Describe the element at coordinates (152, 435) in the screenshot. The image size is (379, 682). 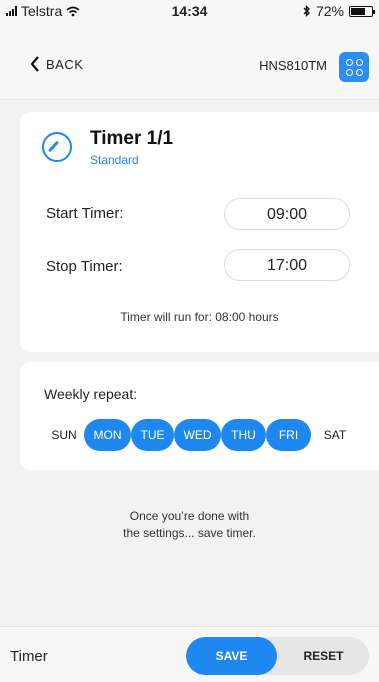
I see `day-tue: TUE` at that location.